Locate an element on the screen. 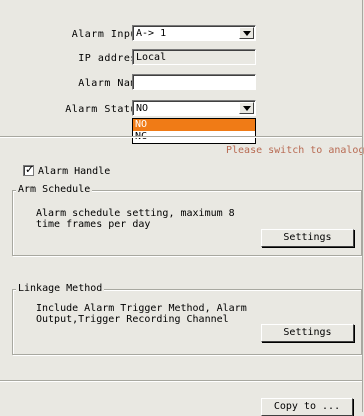 Image resolution: width=364 pixels, height=416 pixels. alarm-status-label: Alarm Status: is located at coordinates (107, 109).